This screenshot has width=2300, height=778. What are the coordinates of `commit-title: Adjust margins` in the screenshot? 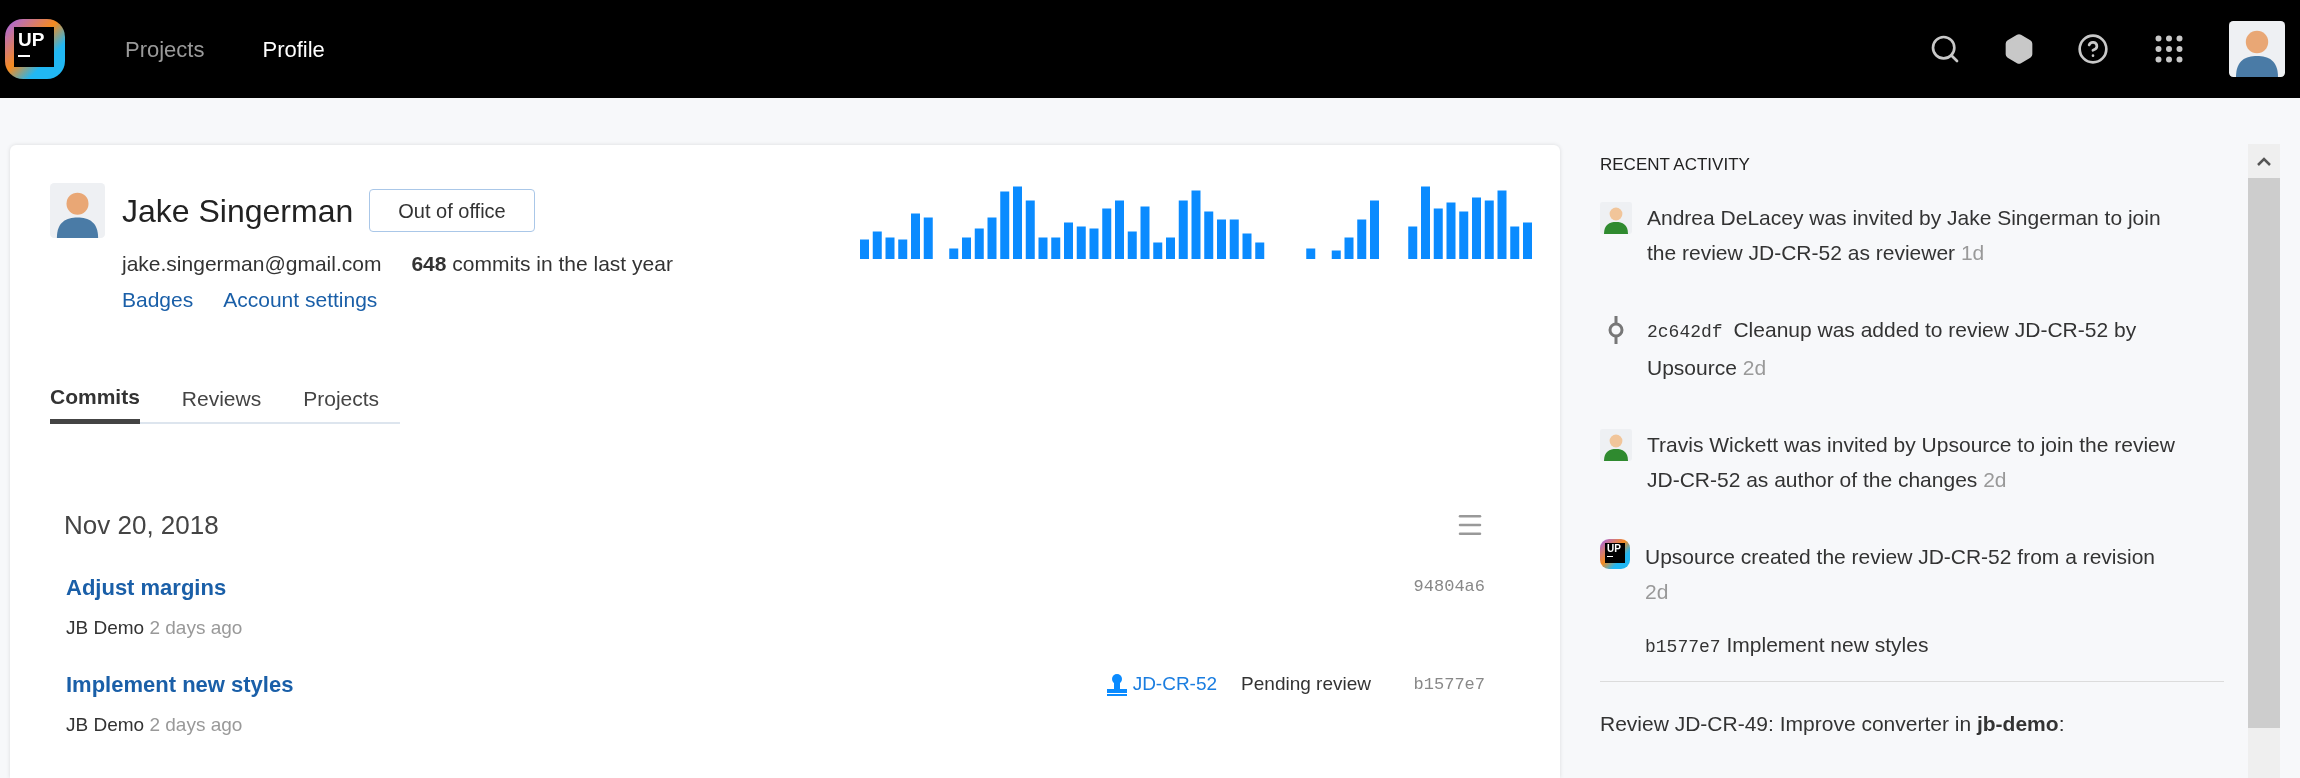 It's located at (146, 587).